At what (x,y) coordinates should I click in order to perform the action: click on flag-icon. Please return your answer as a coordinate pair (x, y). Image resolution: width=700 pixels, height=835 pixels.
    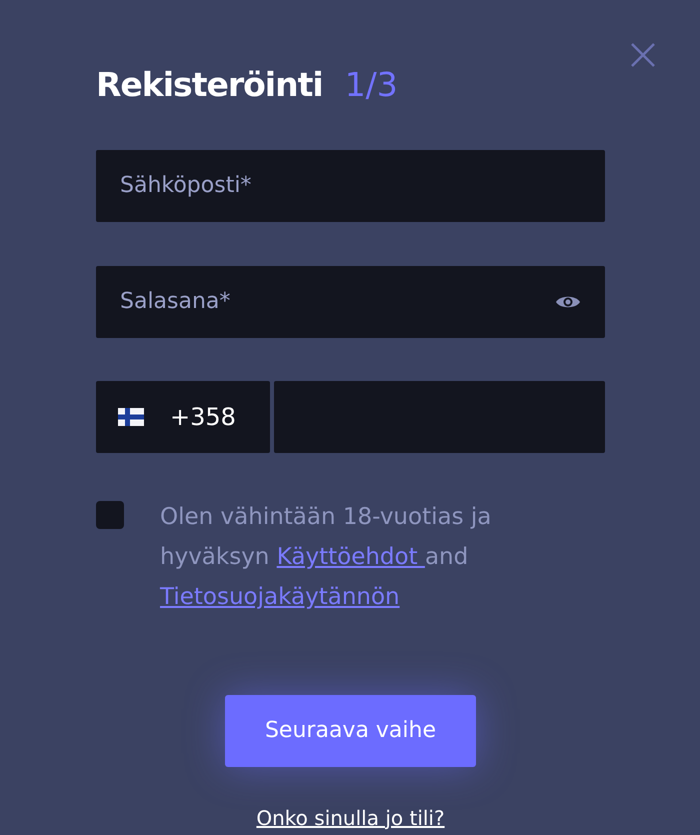
    Looking at the image, I should click on (131, 417).